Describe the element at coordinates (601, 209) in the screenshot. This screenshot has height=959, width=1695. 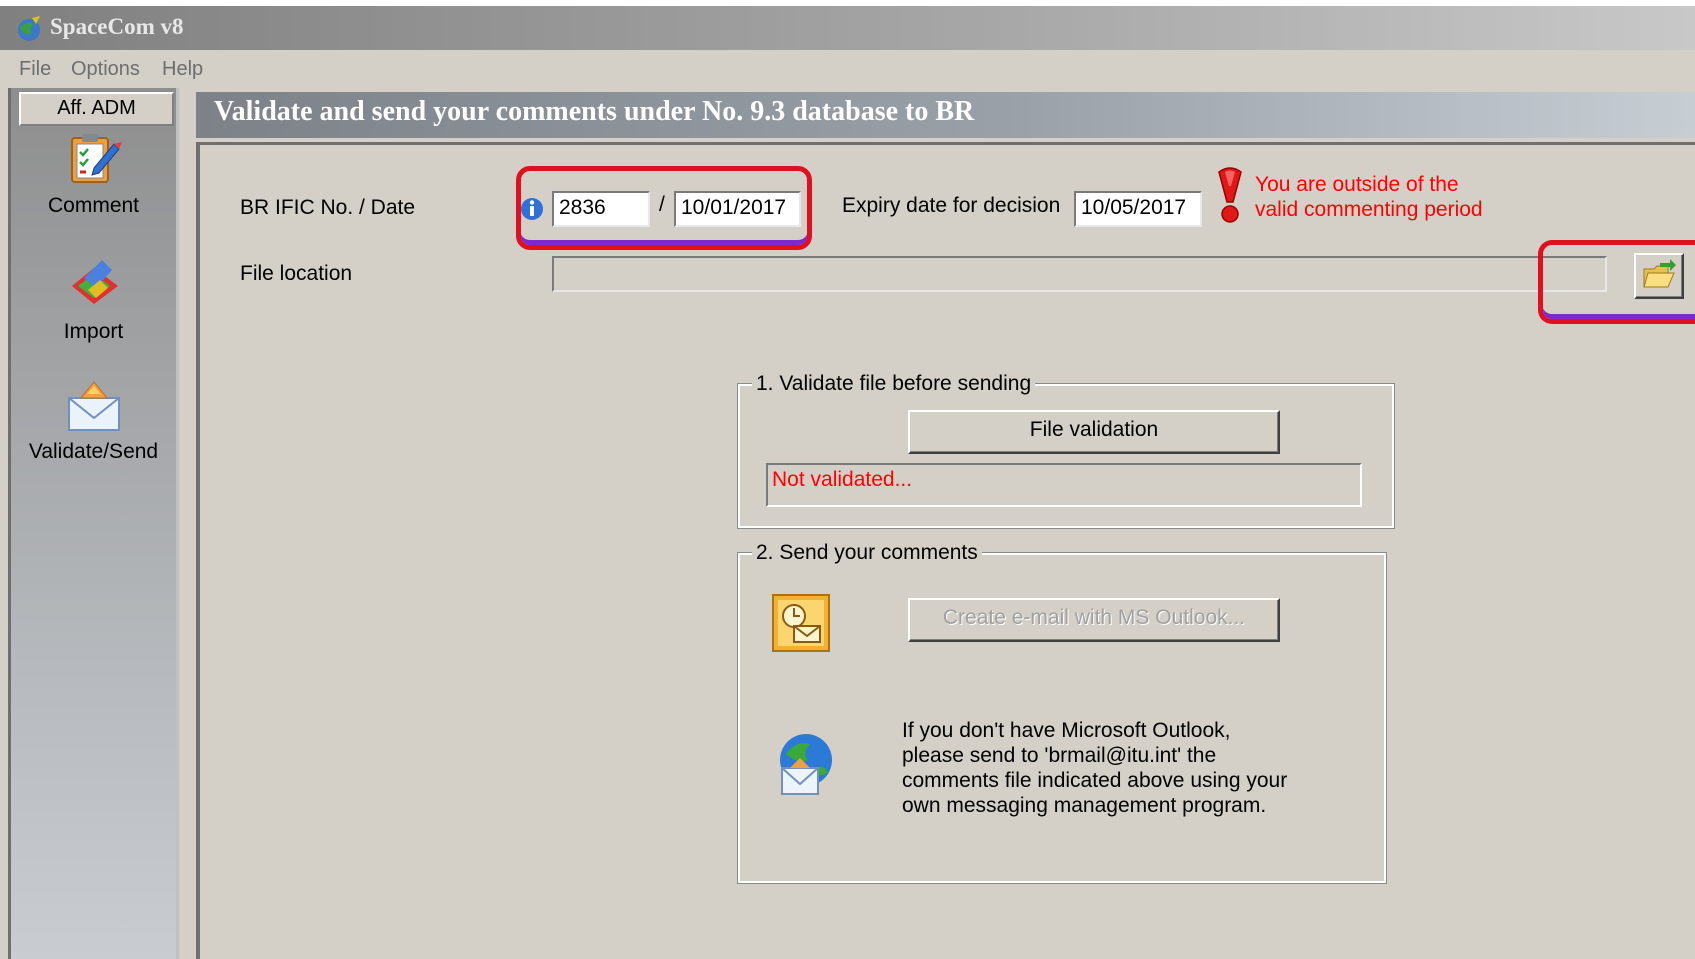
I see `ific-number-field: 2836` at that location.